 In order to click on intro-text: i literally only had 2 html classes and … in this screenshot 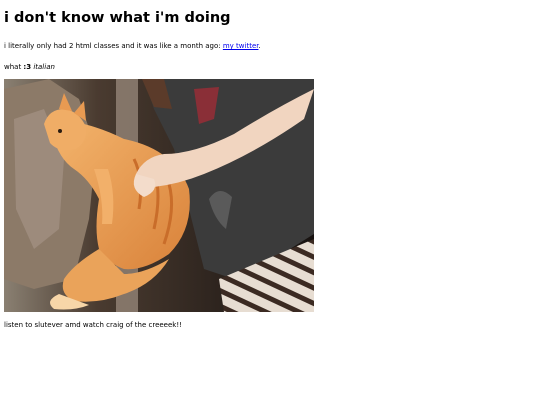, I will do `click(113, 46)`.